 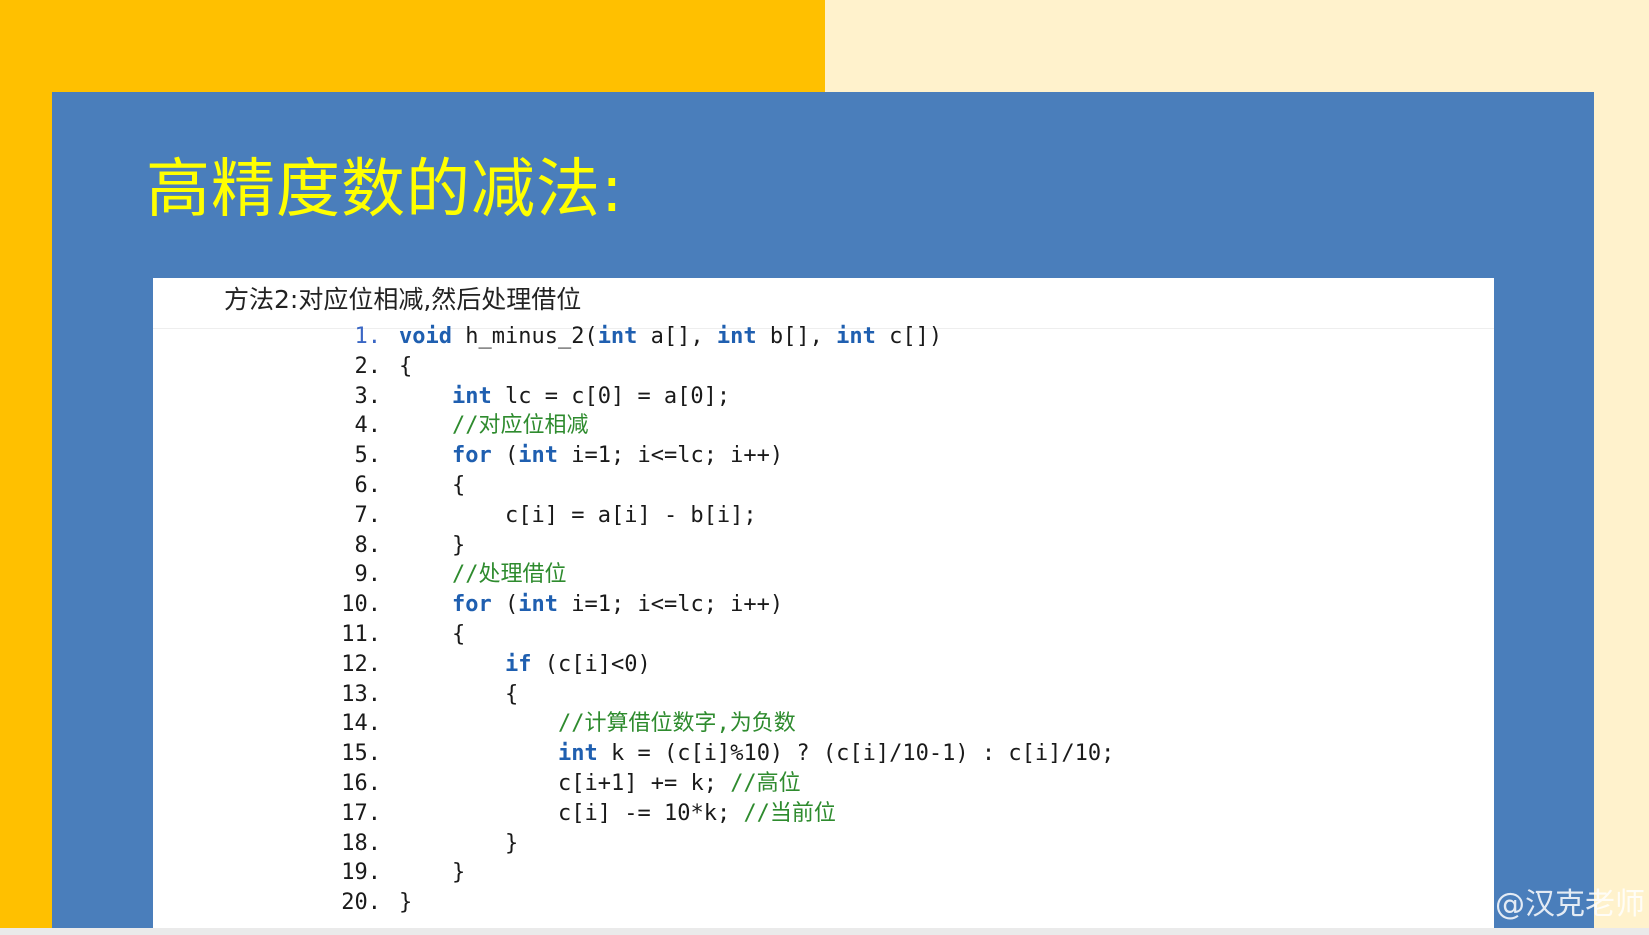 What do you see at coordinates (611, 396) in the screenshot?
I see `code-token: lc = c[0] = a[0];` at bounding box center [611, 396].